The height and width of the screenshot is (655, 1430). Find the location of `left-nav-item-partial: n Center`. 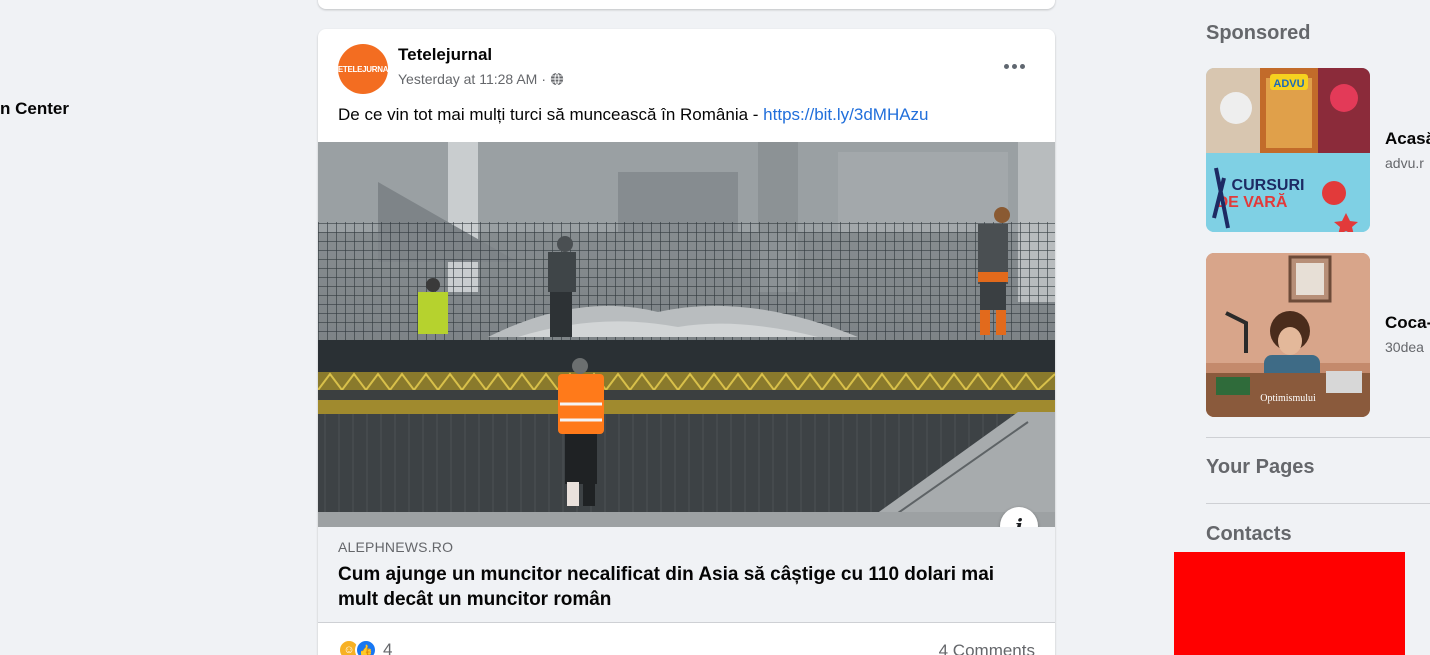

left-nav-item-partial: n Center is located at coordinates (34, 109).